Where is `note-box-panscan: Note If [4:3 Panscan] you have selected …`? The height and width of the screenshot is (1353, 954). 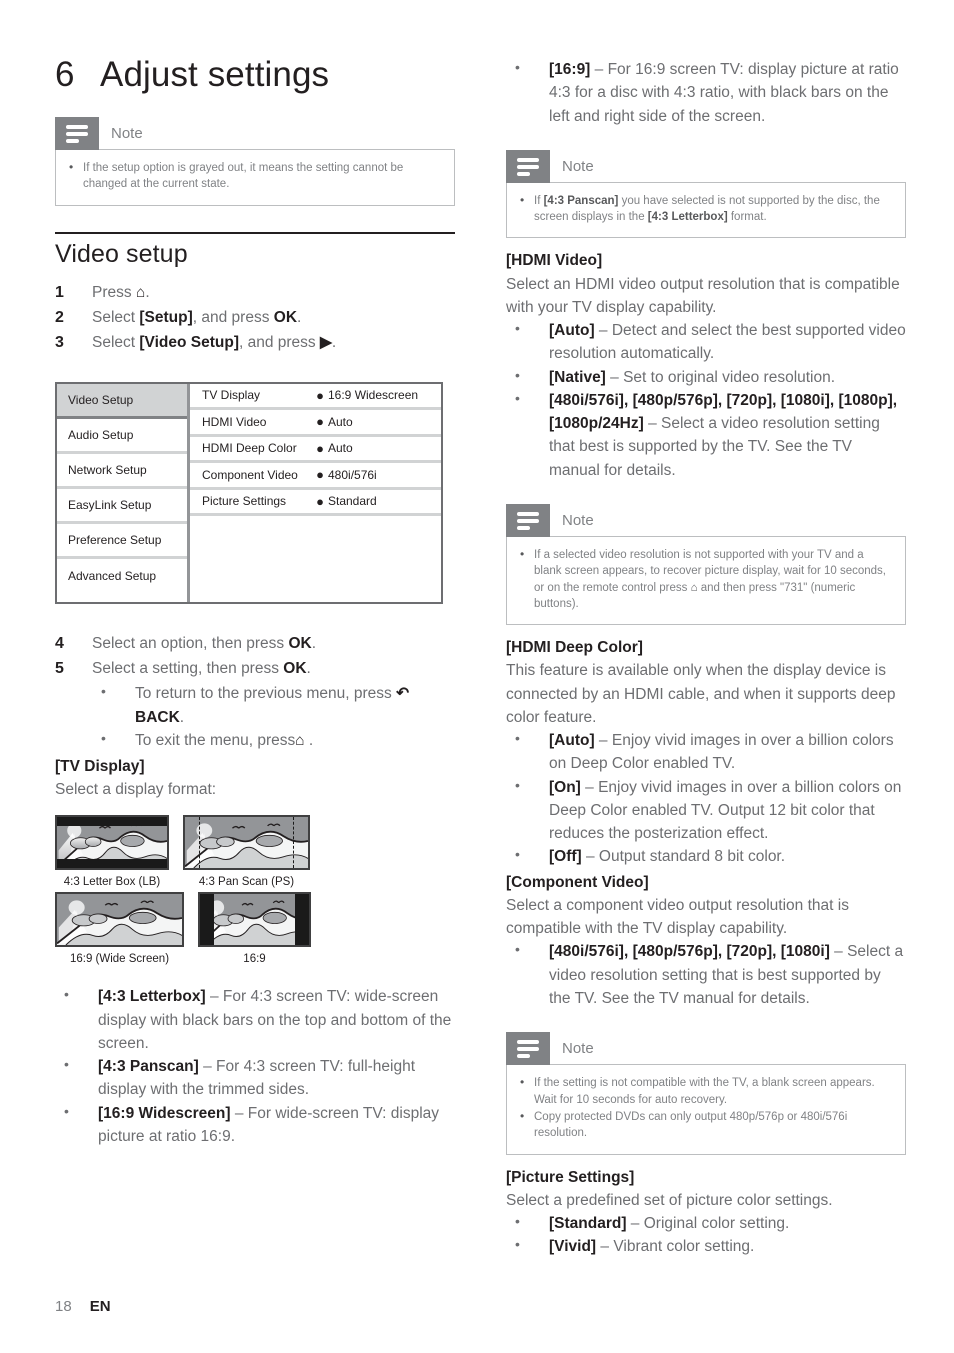 note-box-panscan: Note If [4:3 Panscan] you have selected … is located at coordinates (706, 194).